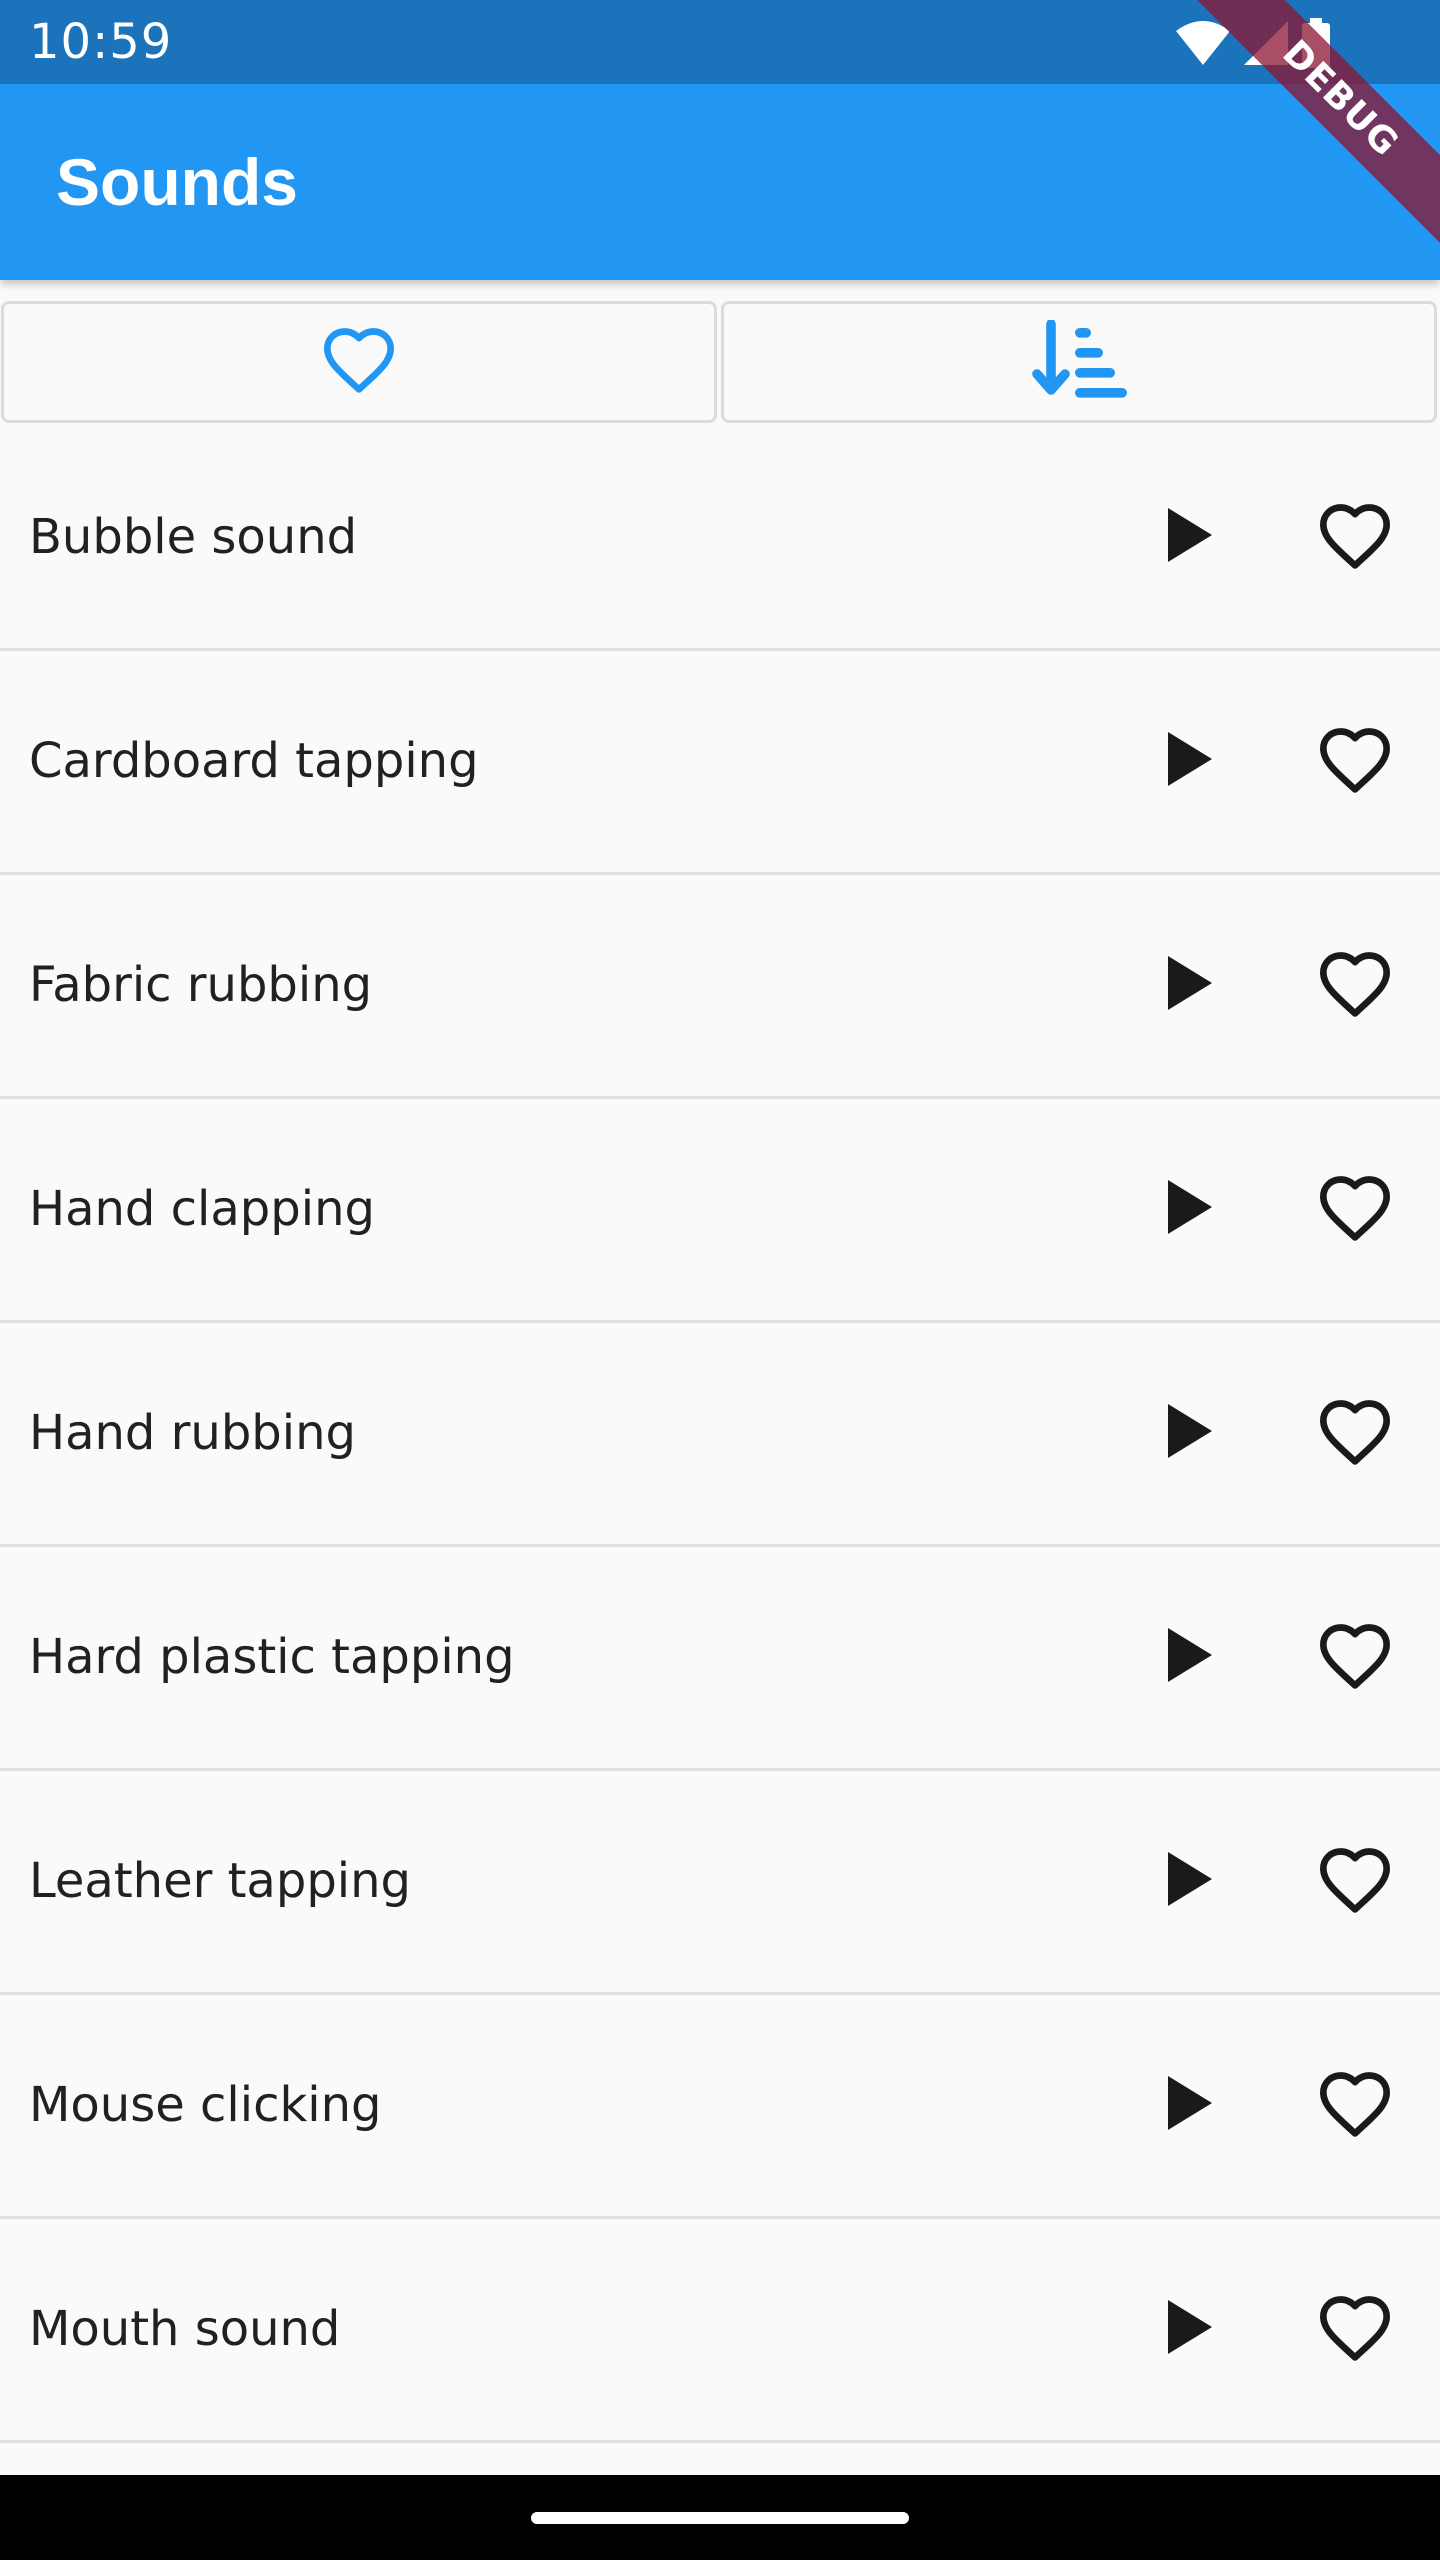 The height and width of the screenshot is (2560, 1440). What do you see at coordinates (720, 182) in the screenshot?
I see `app-bar: Sounds` at bounding box center [720, 182].